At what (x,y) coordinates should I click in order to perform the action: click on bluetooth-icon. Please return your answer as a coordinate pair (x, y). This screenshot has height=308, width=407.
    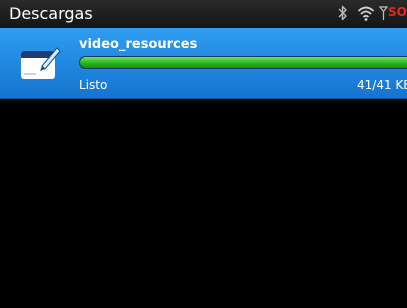
    Looking at the image, I should click on (343, 15).